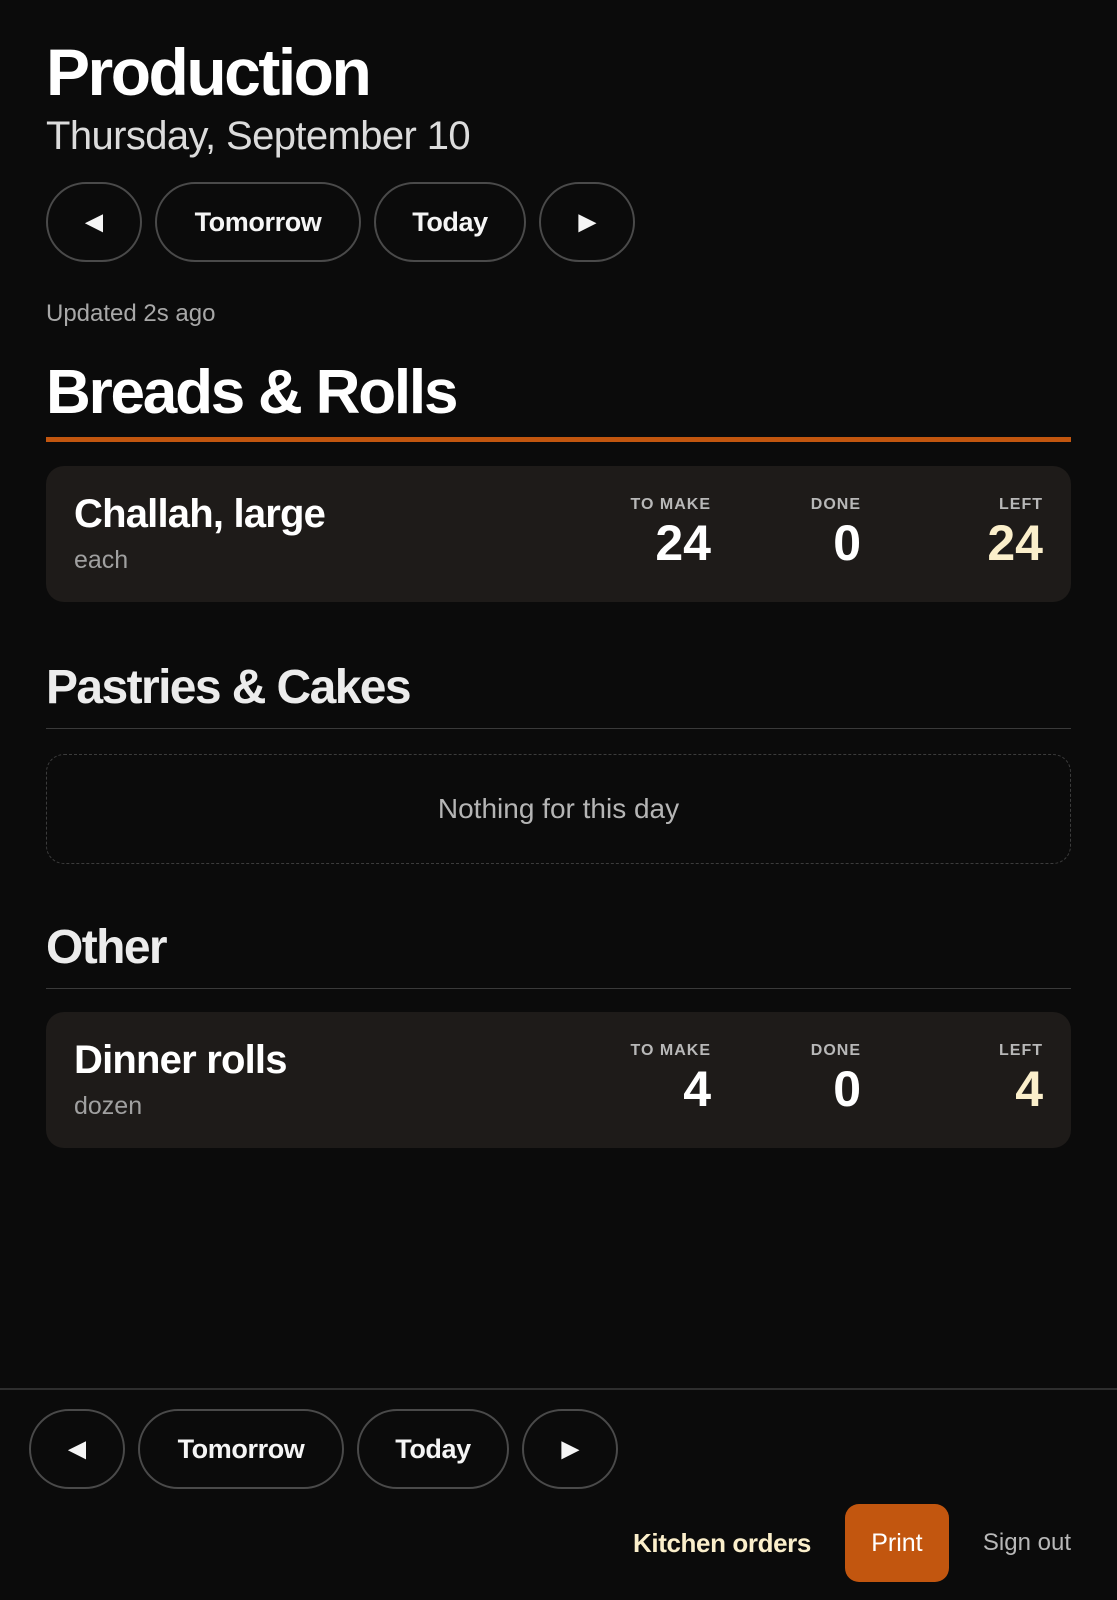 Image resolution: width=1117 pixels, height=1600 pixels. What do you see at coordinates (671, 1079) in the screenshot?
I see `stat-to-make: TO MAKE 4` at bounding box center [671, 1079].